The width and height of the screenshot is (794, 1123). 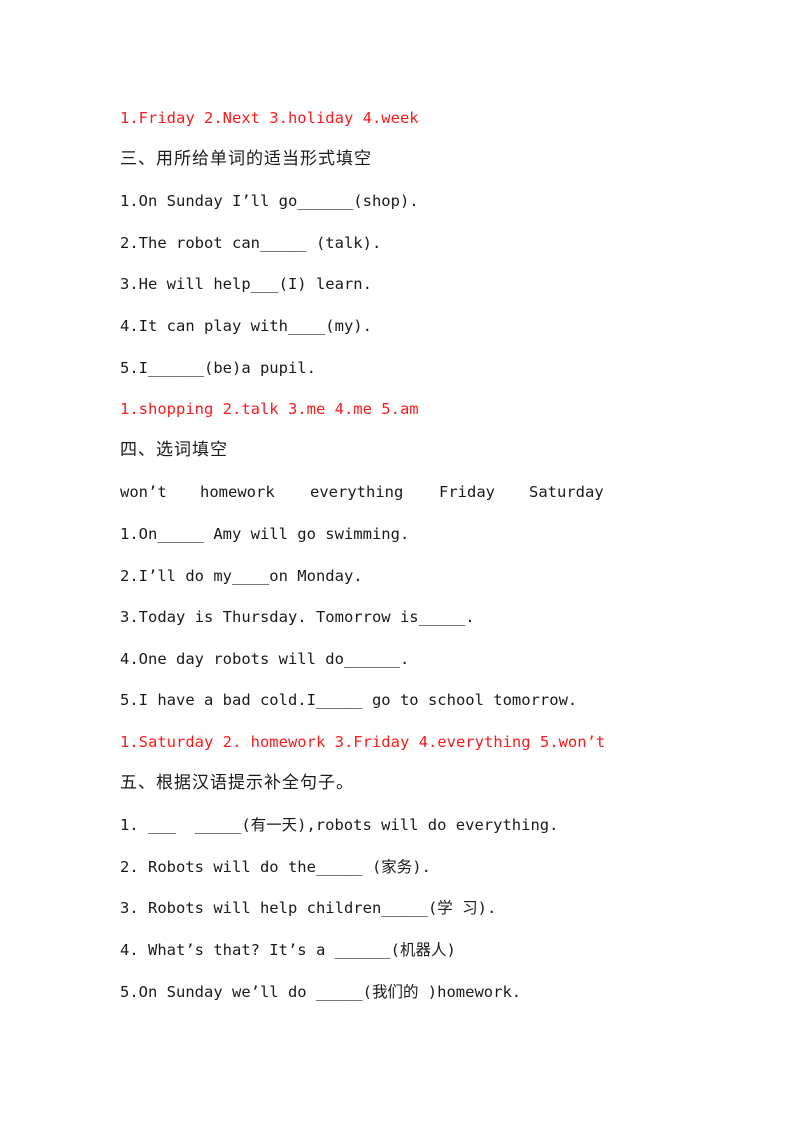 I want to click on word-bank-item: Saturday, so click(x=566, y=492).